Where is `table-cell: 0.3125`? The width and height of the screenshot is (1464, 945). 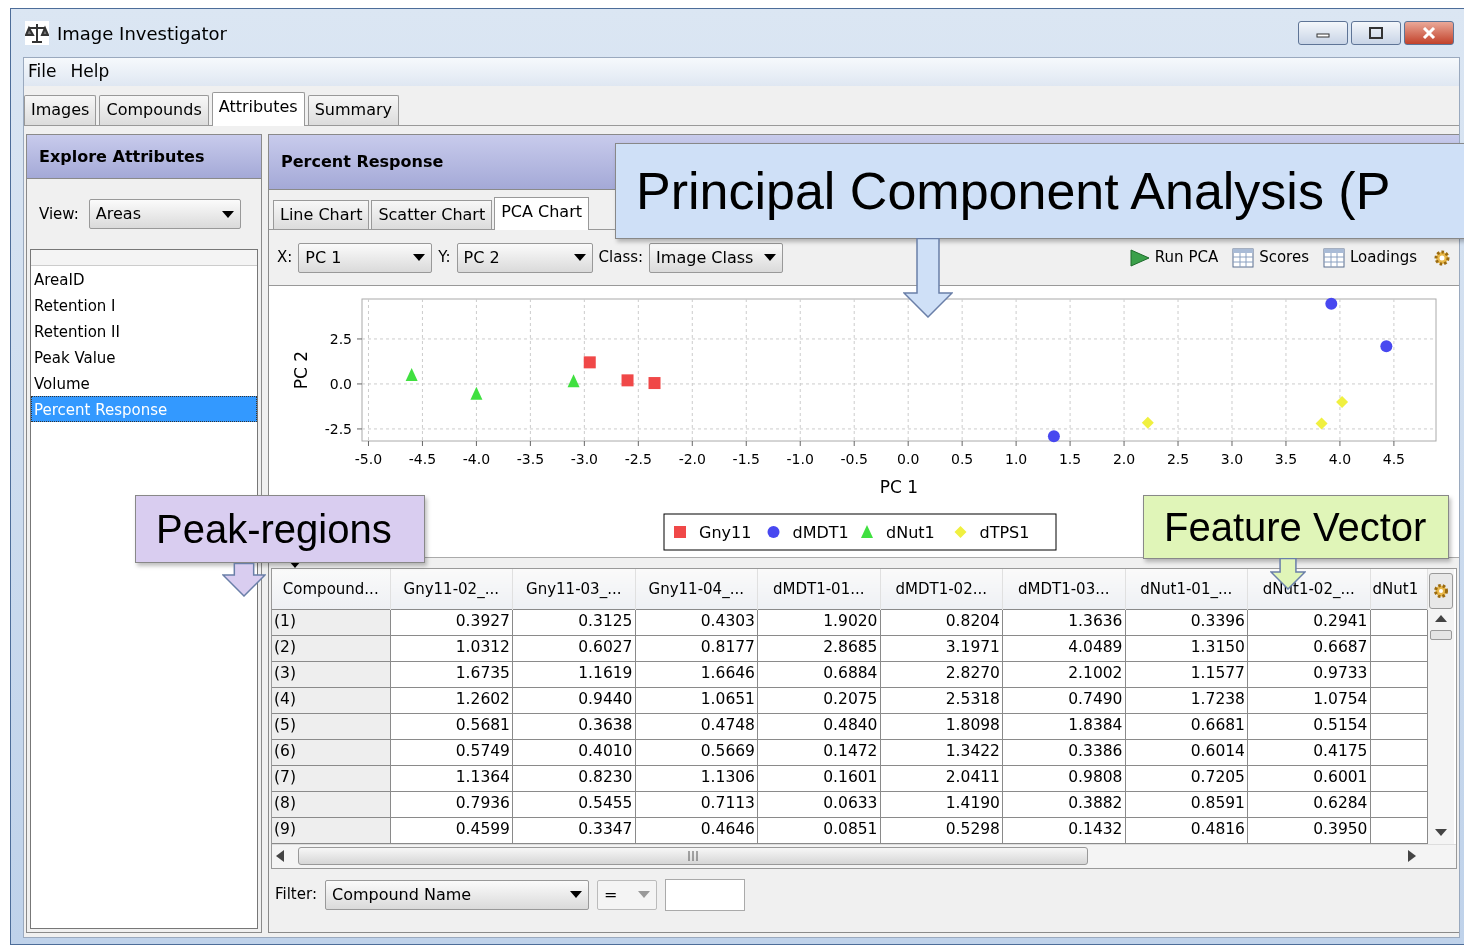
table-cell: 0.3125 is located at coordinates (573, 622).